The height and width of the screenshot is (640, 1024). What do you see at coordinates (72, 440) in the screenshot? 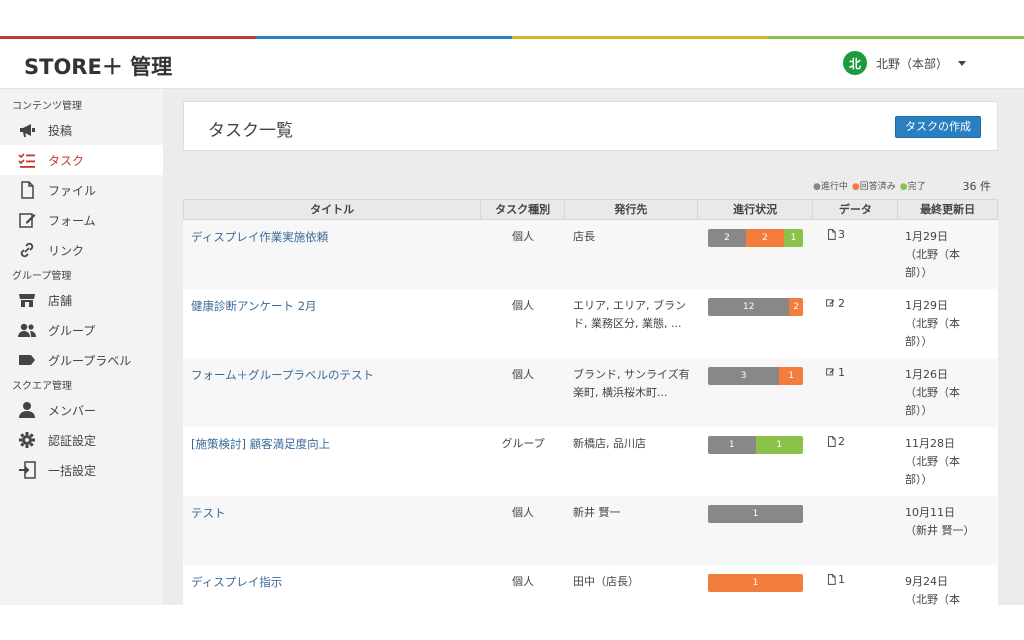
I see `sidebar-item-label: 認証設定` at bounding box center [72, 440].